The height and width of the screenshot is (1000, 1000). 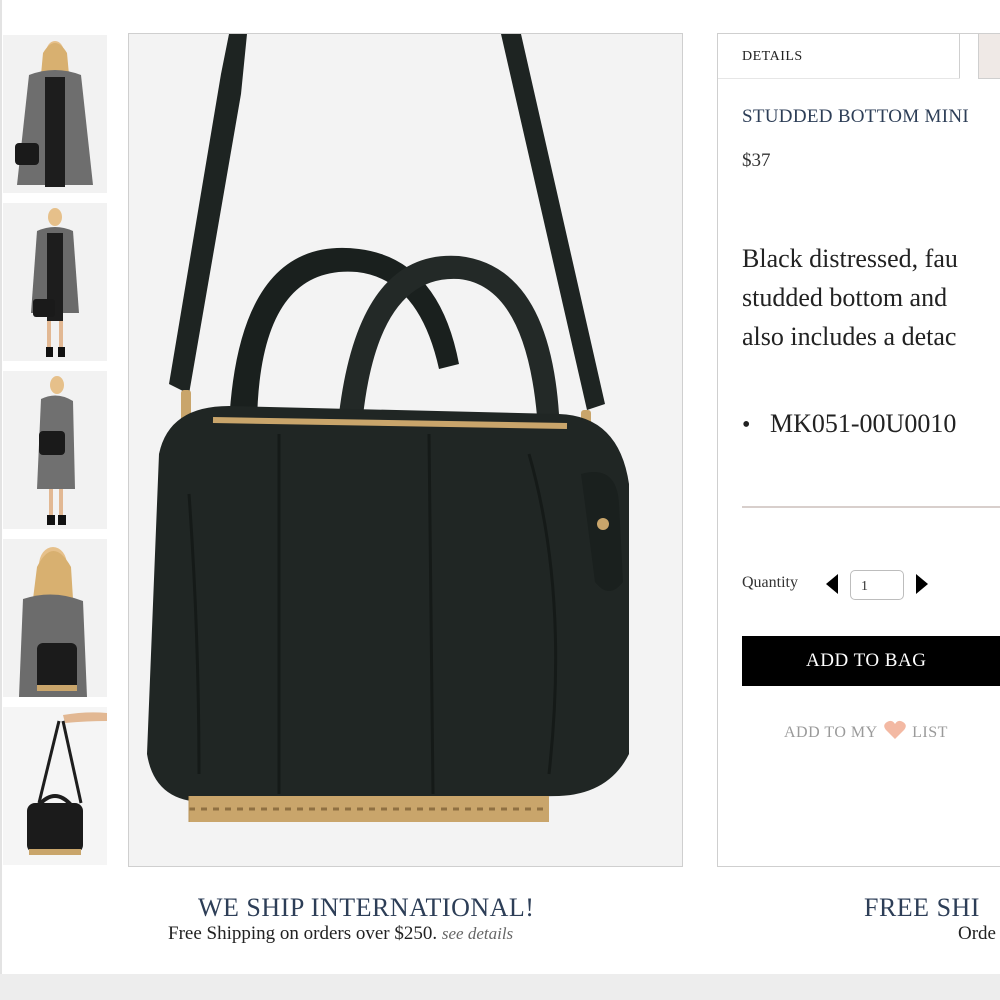 What do you see at coordinates (303, 933) in the screenshot?
I see `promo-free-shipping-text: Free Shipping on orders over $250.` at bounding box center [303, 933].